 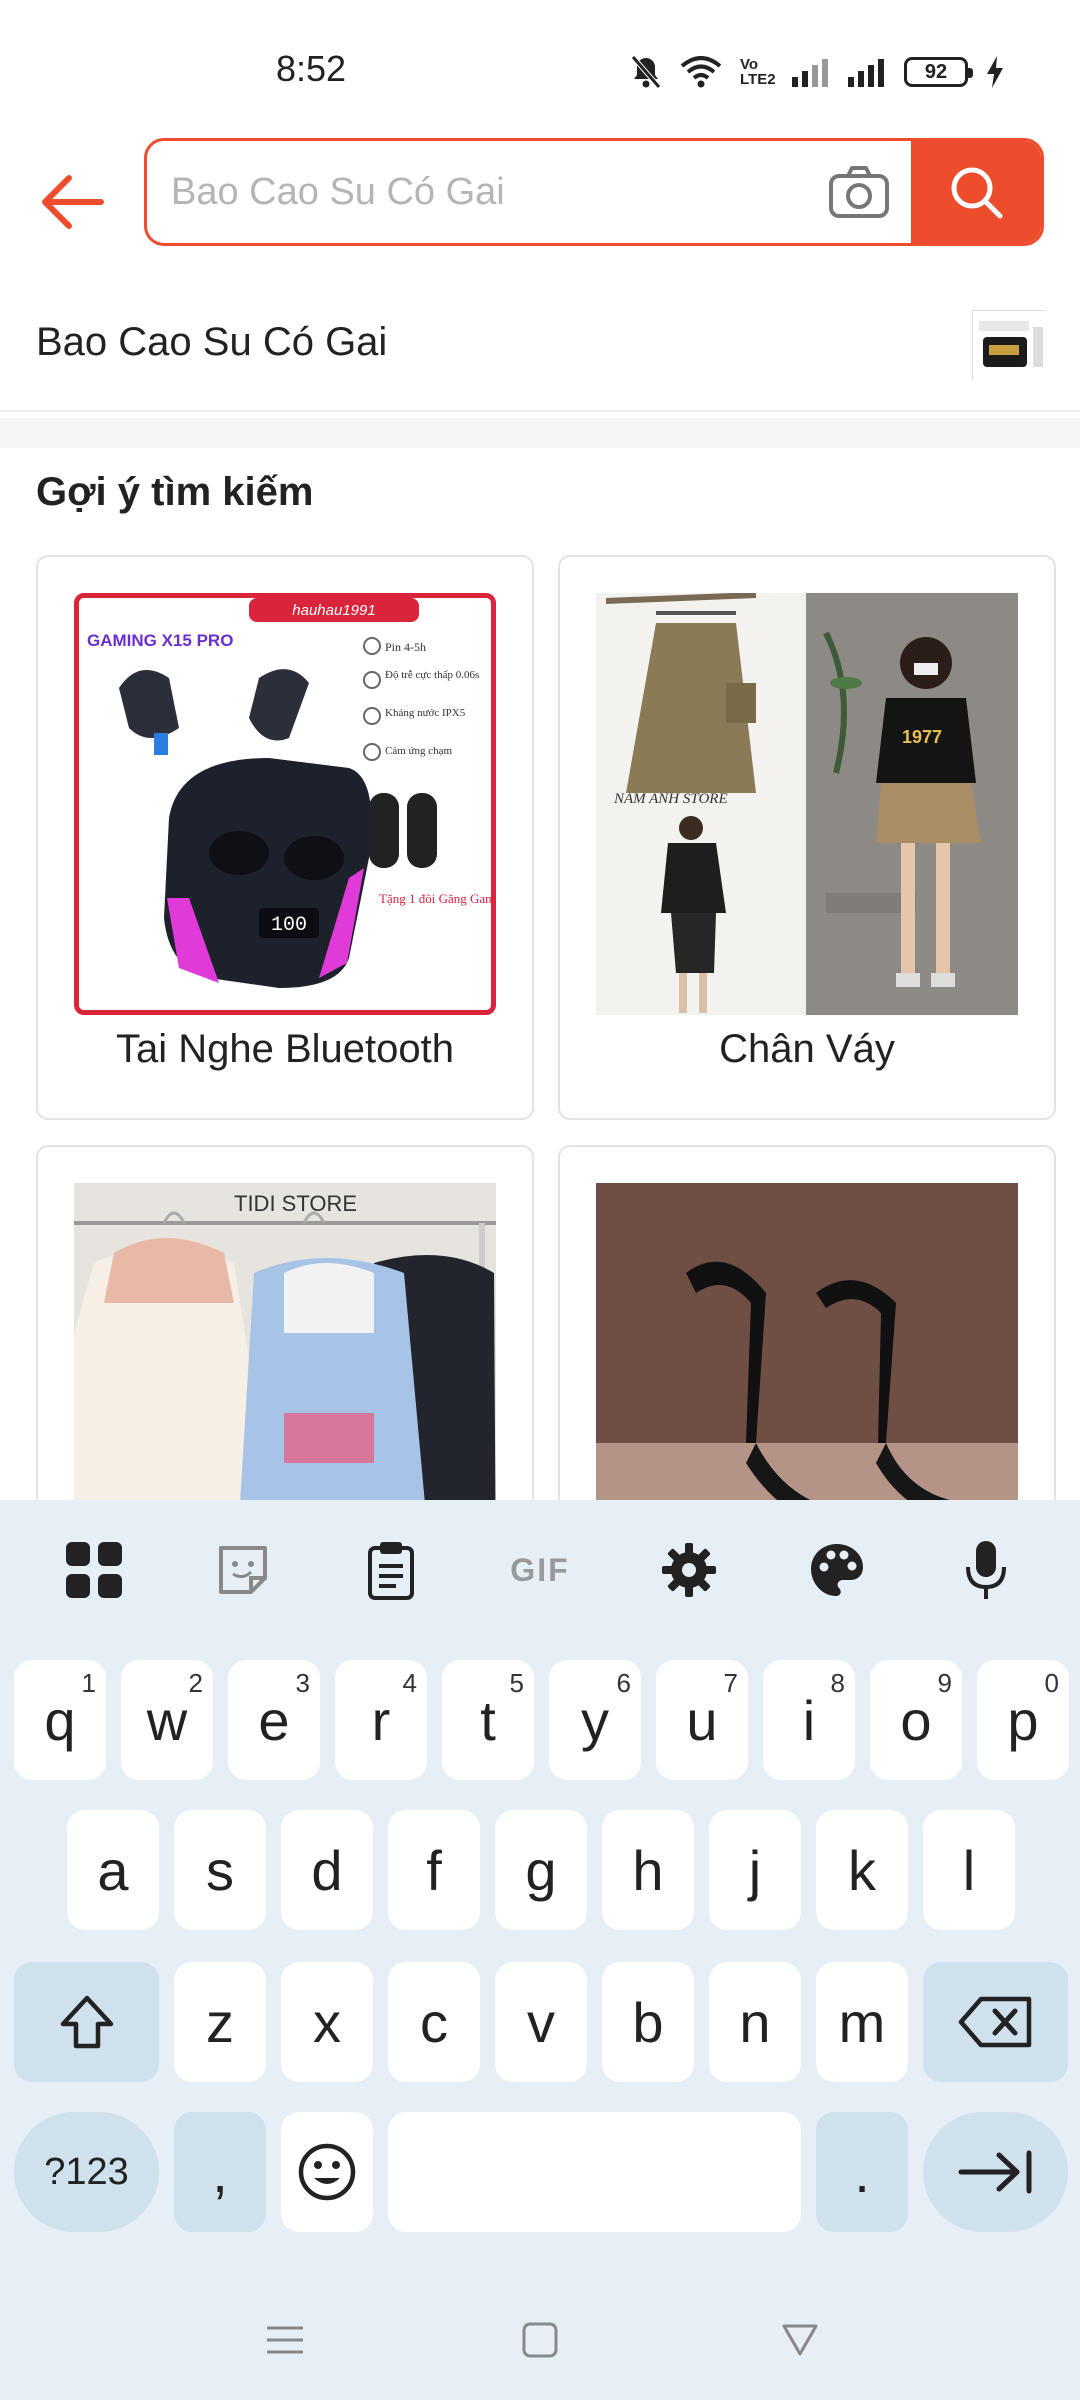 I want to click on key-o: o9, so click(x=916, y=1720).